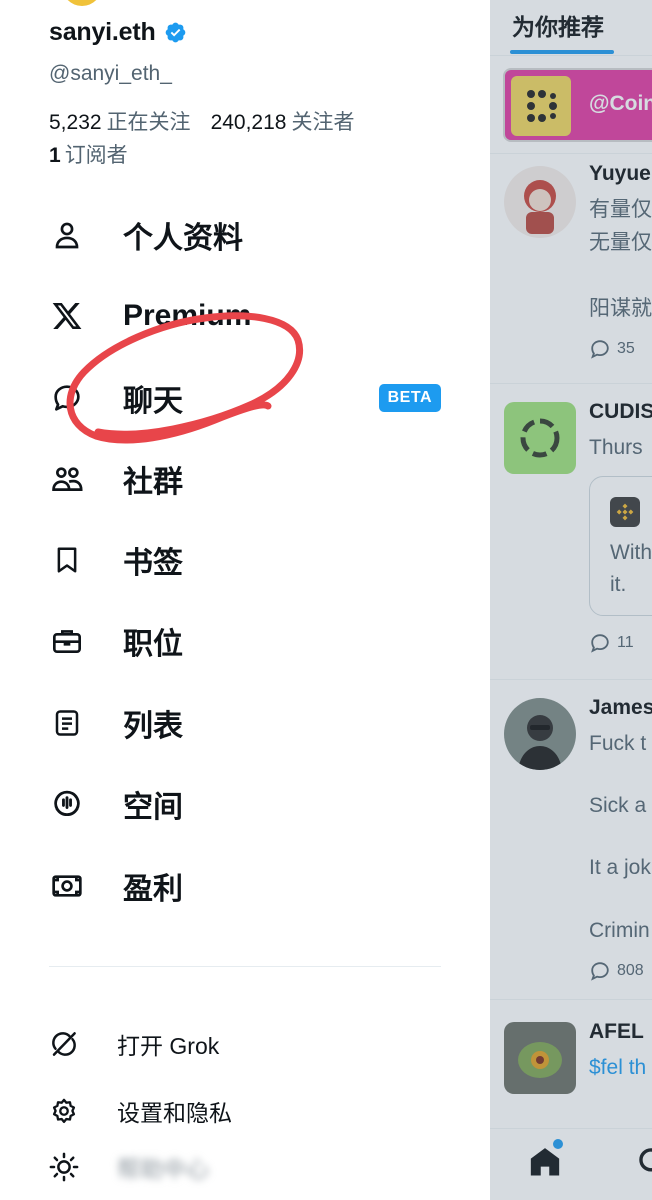 This screenshot has width=652, height=1200. I want to click on feed-post: AFEL $fel th, so click(571, 1065).